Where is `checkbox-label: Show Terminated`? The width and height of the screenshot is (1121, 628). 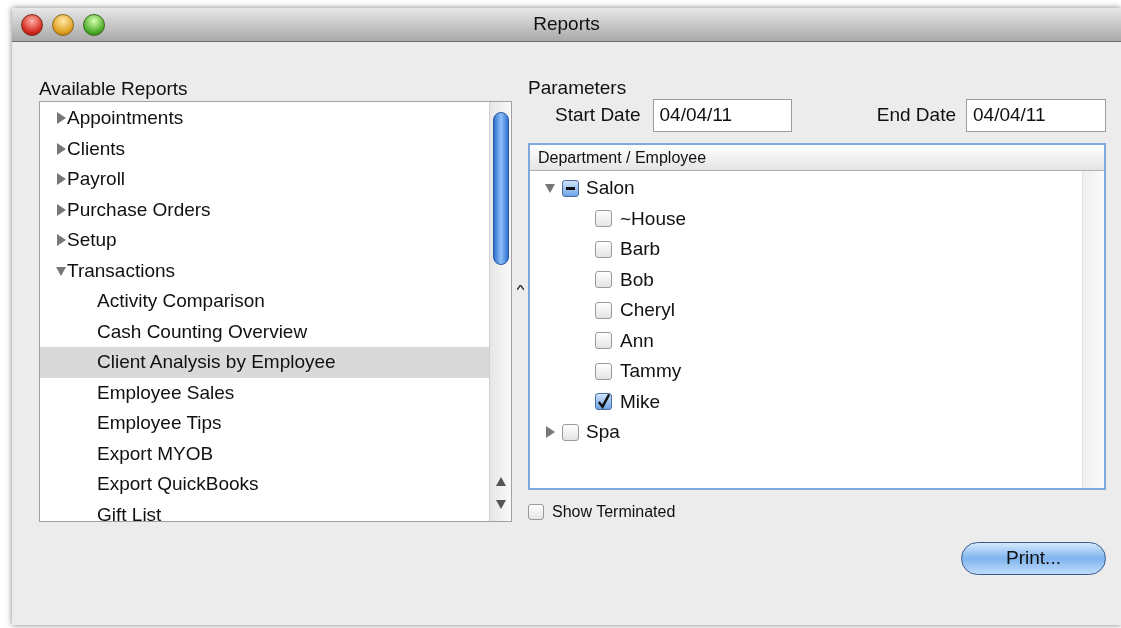
checkbox-label: Show Terminated is located at coordinates (614, 512).